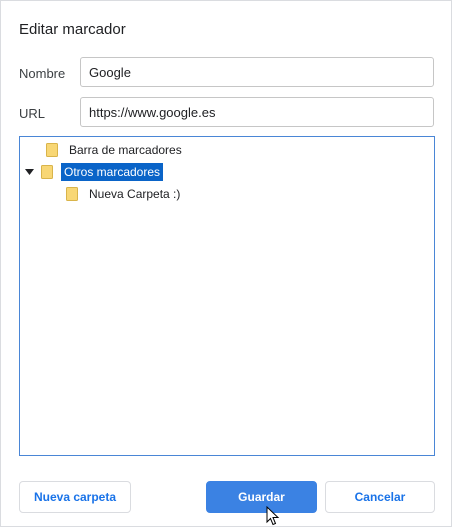 The image size is (452, 527). I want to click on name-label: Nombre, so click(42, 73).